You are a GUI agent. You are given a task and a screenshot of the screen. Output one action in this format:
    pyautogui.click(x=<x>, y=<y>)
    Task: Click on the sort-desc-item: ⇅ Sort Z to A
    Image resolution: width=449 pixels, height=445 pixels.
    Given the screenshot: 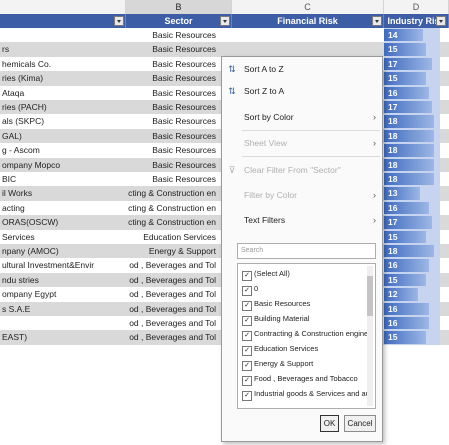 What is the action you would take?
    pyautogui.click(x=302, y=91)
    